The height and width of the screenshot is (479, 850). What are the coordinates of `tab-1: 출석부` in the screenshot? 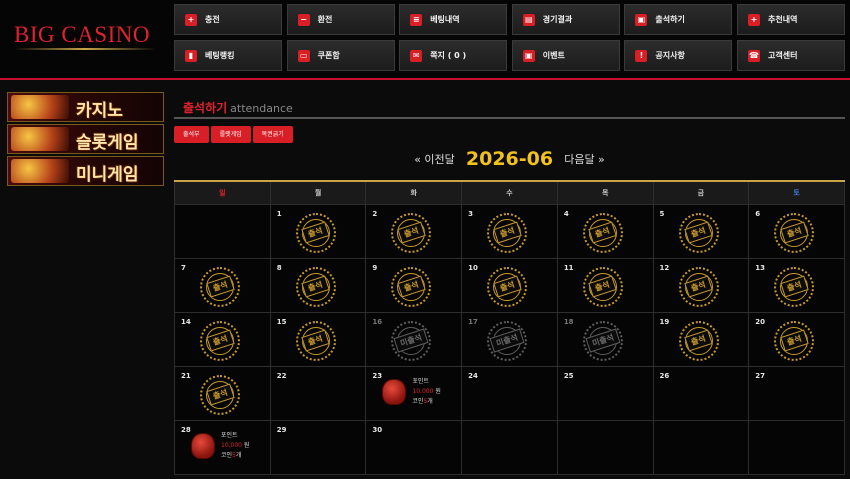 It's located at (191, 134).